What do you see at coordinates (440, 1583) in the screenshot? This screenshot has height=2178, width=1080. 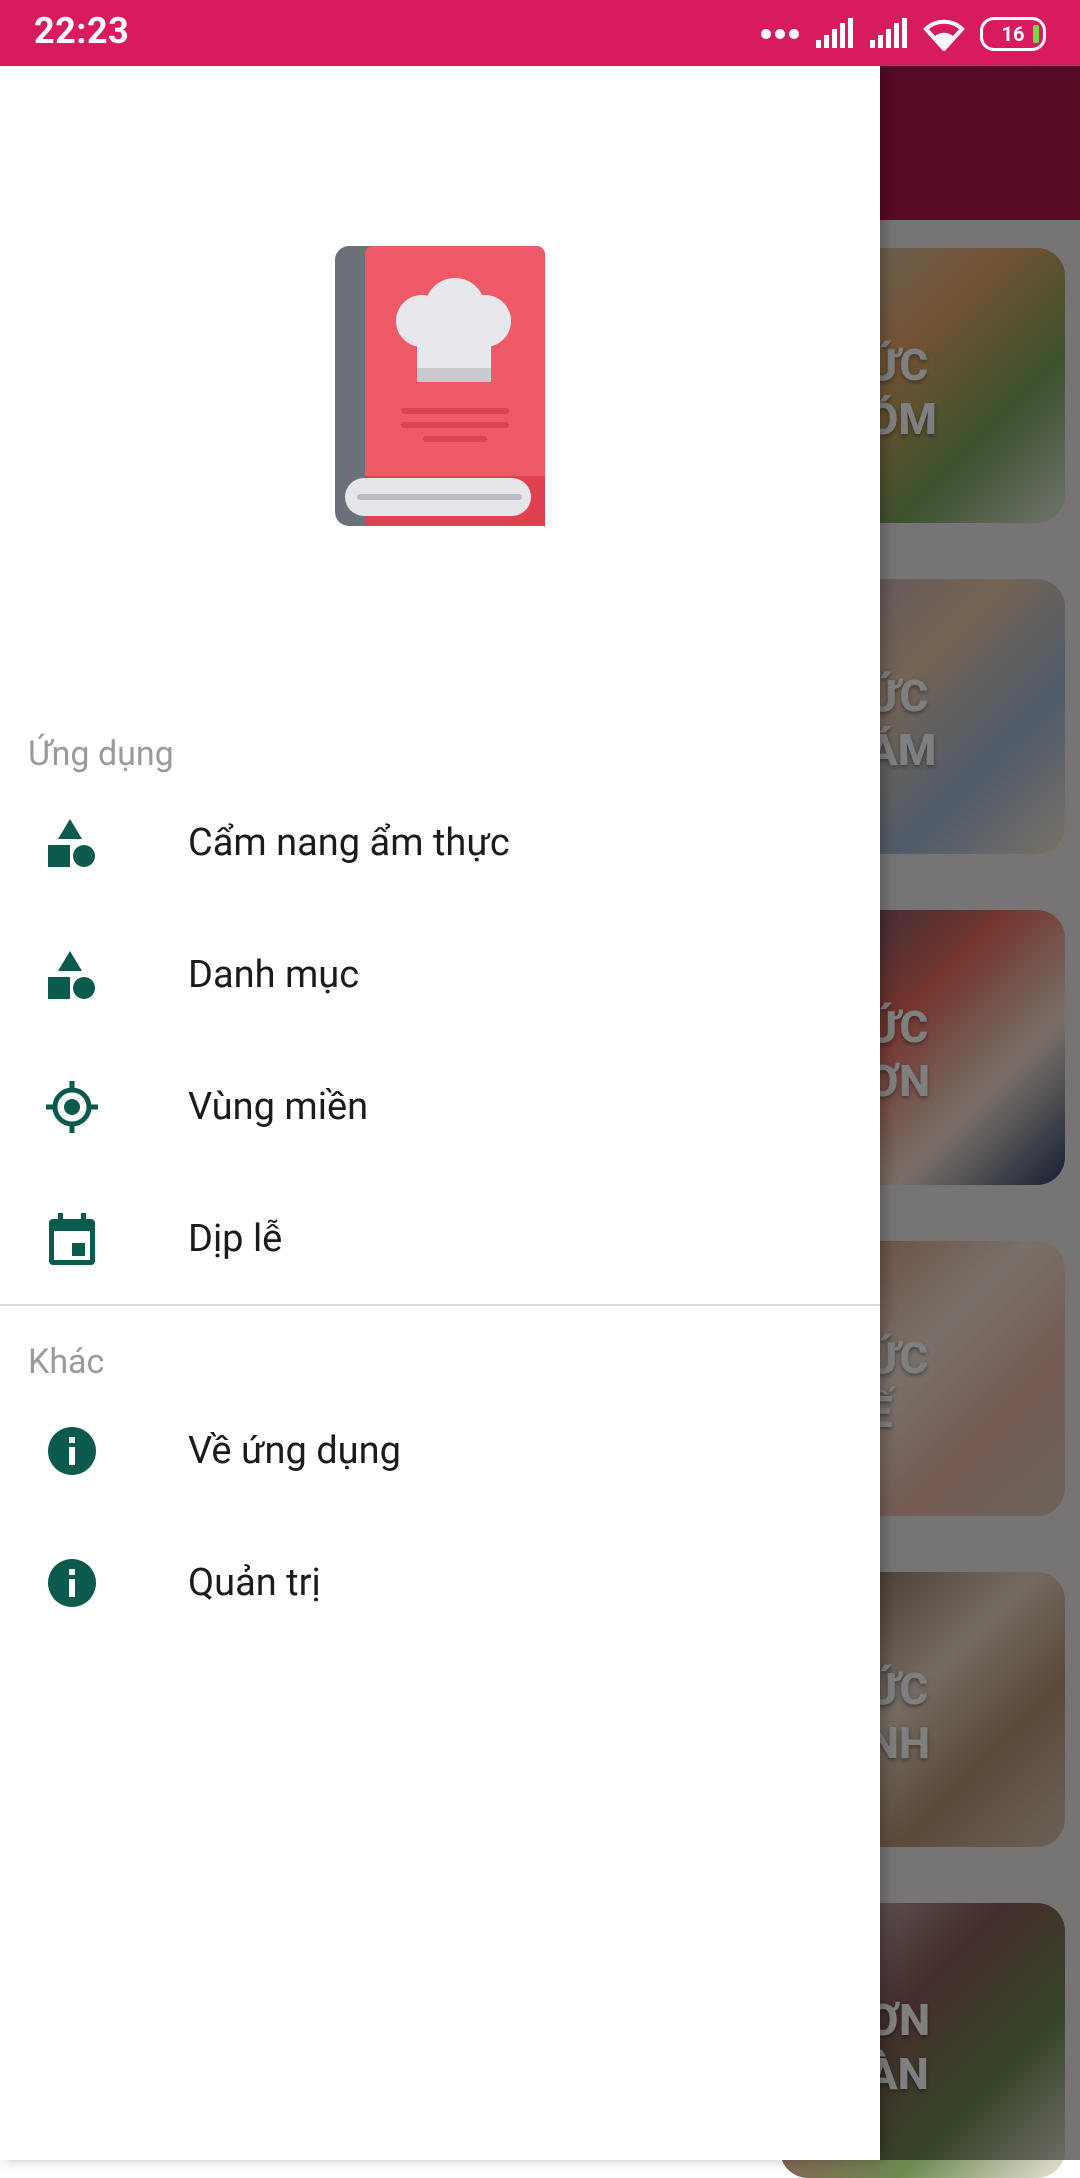 I see `menu-item-admin: Quản trị` at bounding box center [440, 1583].